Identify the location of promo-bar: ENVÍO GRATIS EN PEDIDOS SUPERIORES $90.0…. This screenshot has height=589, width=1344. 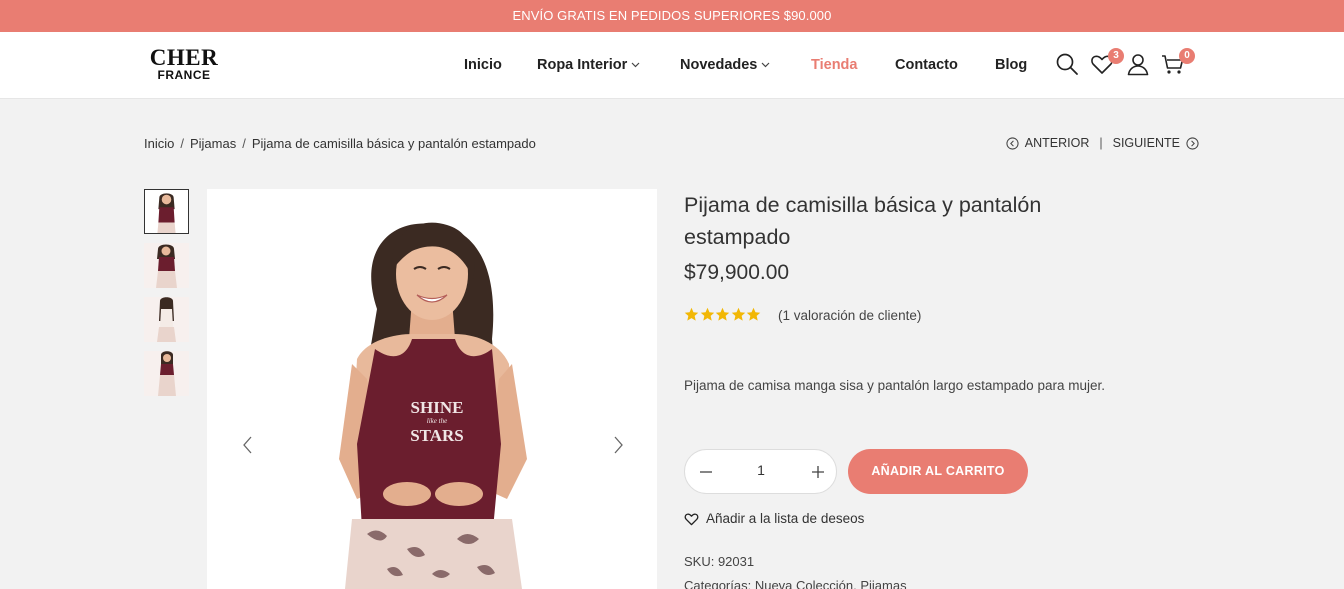
(672, 16).